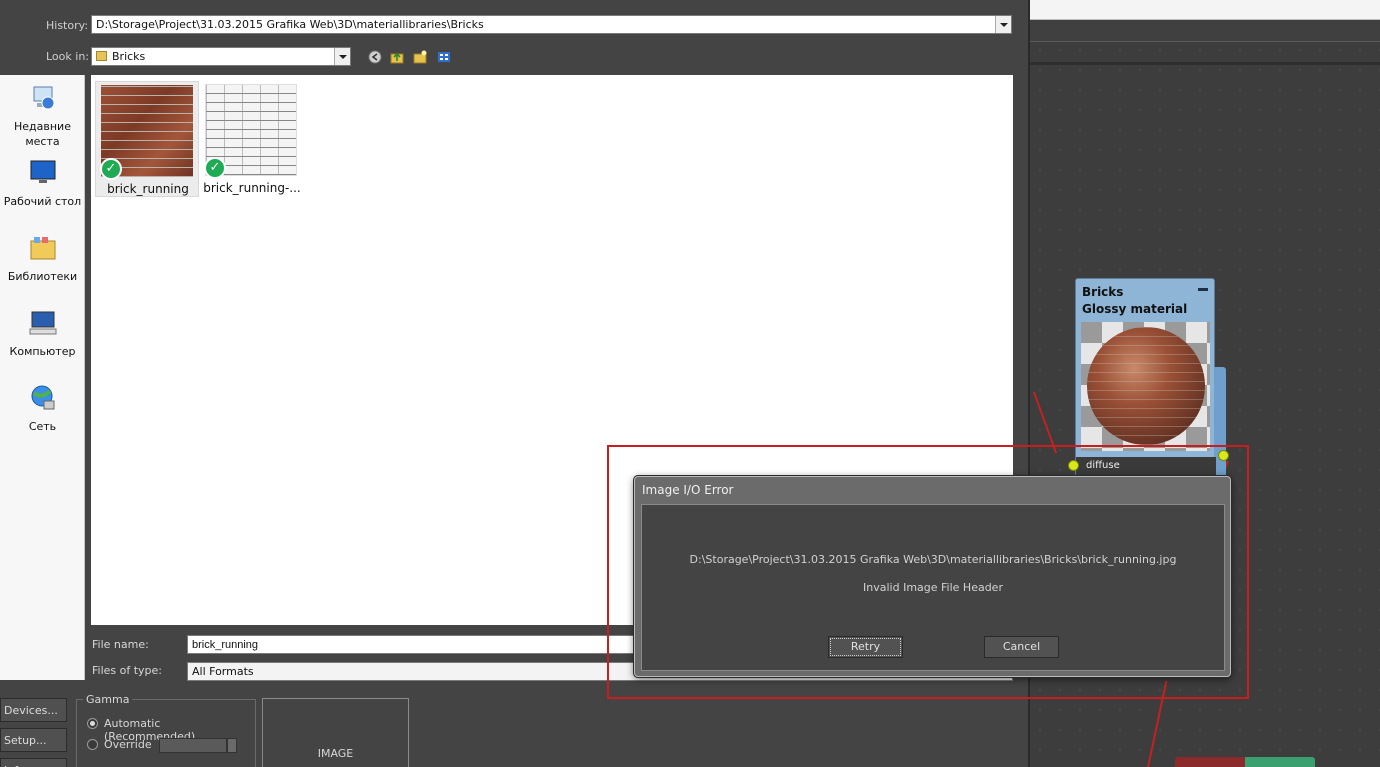 Image resolution: width=1380 pixels, height=767 pixels. I want to click on spinner-arrows-icon, so click(232, 745).